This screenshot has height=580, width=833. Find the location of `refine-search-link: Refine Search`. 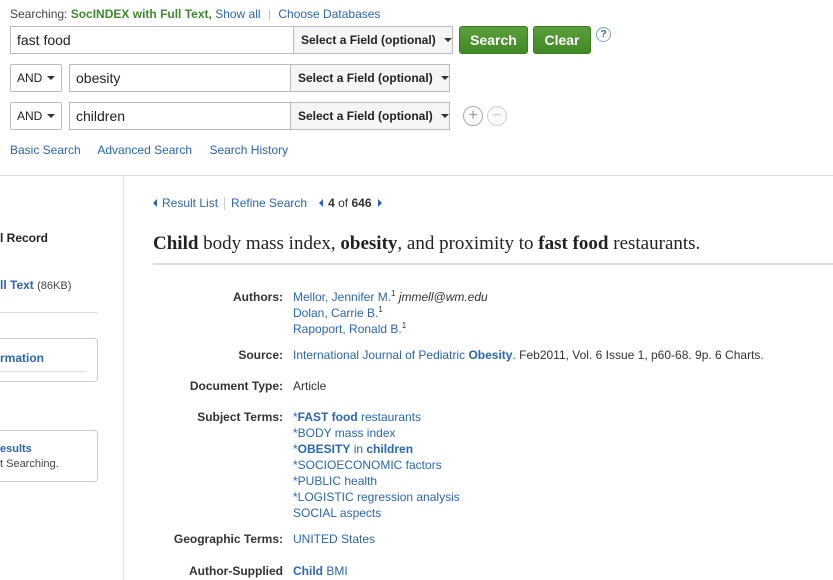

refine-search-link: Refine Search is located at coordinates (269, 203).